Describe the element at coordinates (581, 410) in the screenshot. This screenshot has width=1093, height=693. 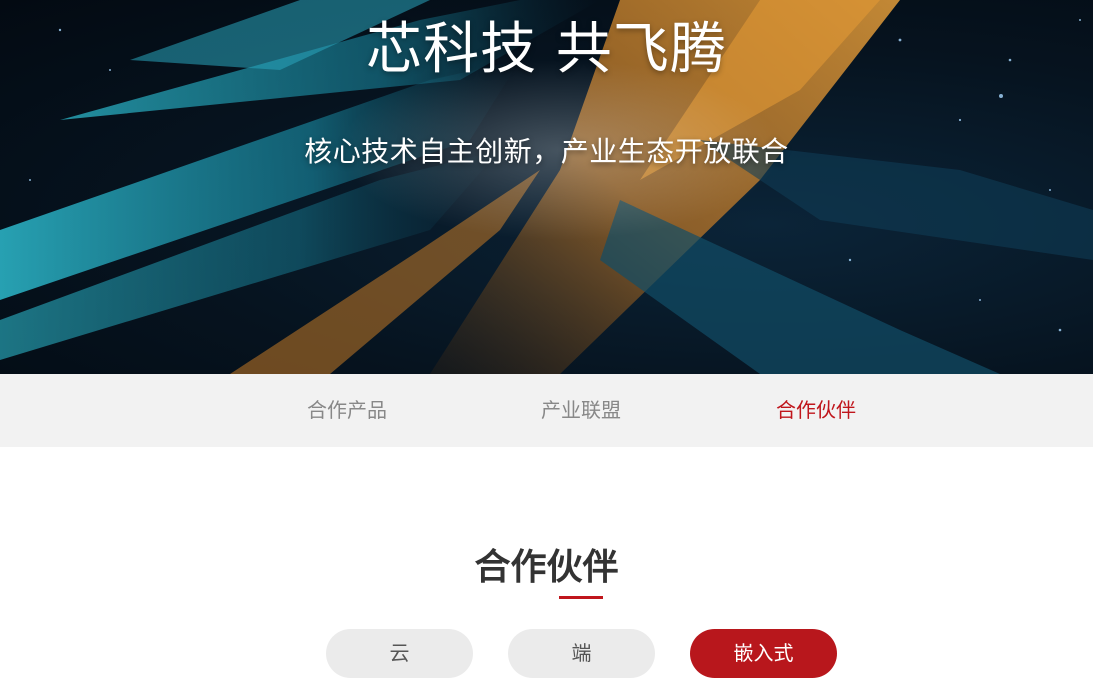
I see `tab-industry-alliance: 产业联盟` at that location.